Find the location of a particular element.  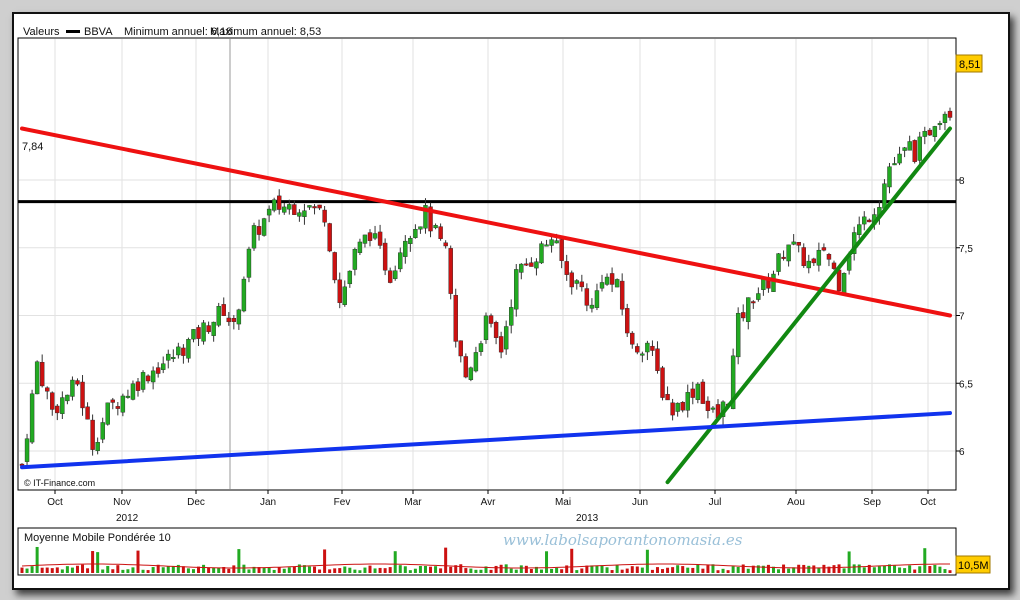

header-values-label: Valeurs is located at coordinates (41, 32).